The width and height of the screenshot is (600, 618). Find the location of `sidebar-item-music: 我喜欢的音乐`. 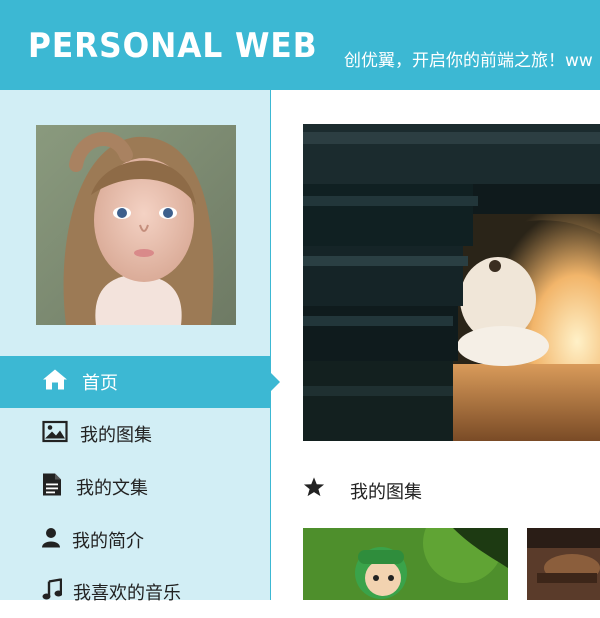

sidebar-item-music: 我喜欢的音乐 is located at coordinates (135, 592).